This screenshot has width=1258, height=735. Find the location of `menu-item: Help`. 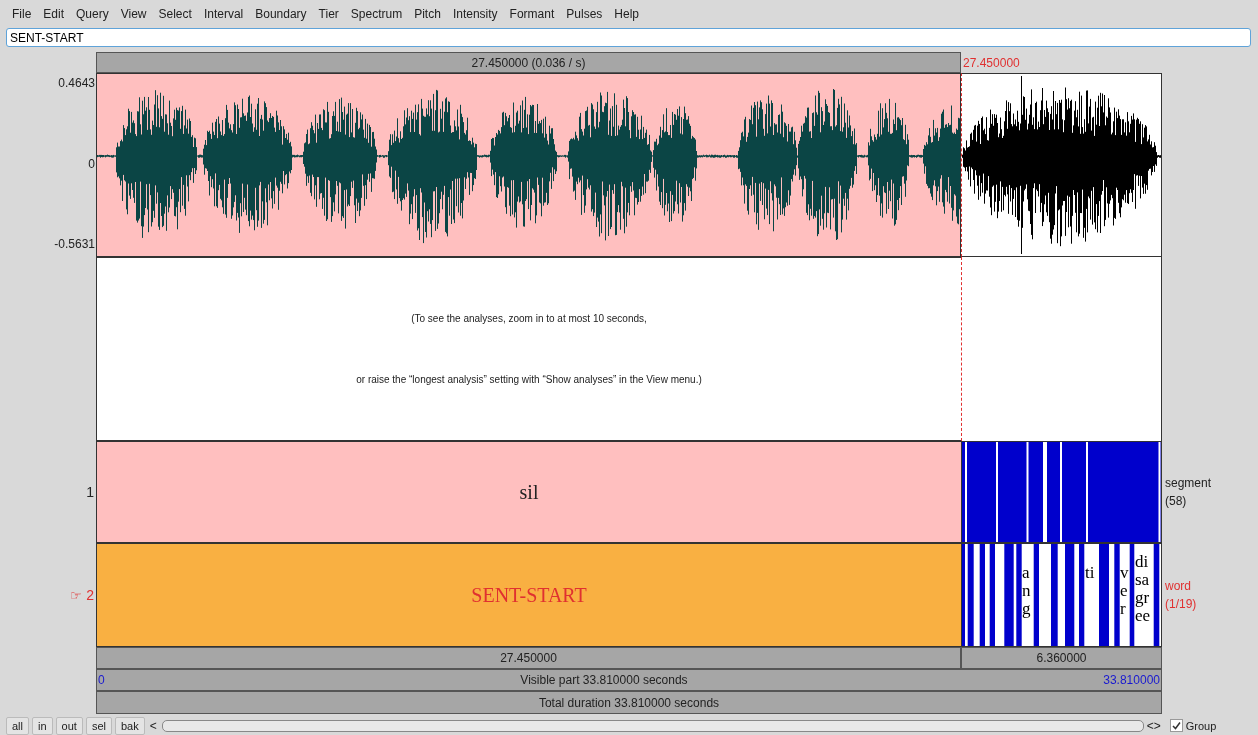

menu-item: Help is located at coordinates (626, 14).